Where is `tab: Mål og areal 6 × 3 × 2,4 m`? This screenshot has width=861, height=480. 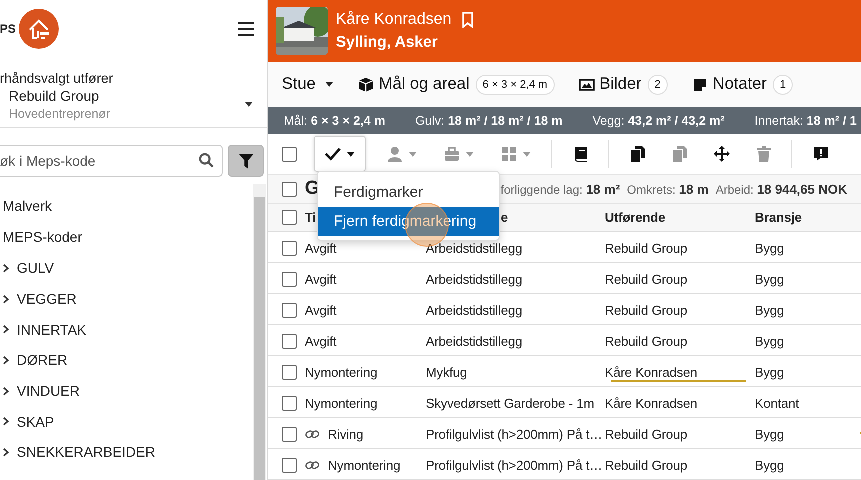 tab: Mål og areal 6 × 3 × 2,4 m is located at coordinates (456, 84).